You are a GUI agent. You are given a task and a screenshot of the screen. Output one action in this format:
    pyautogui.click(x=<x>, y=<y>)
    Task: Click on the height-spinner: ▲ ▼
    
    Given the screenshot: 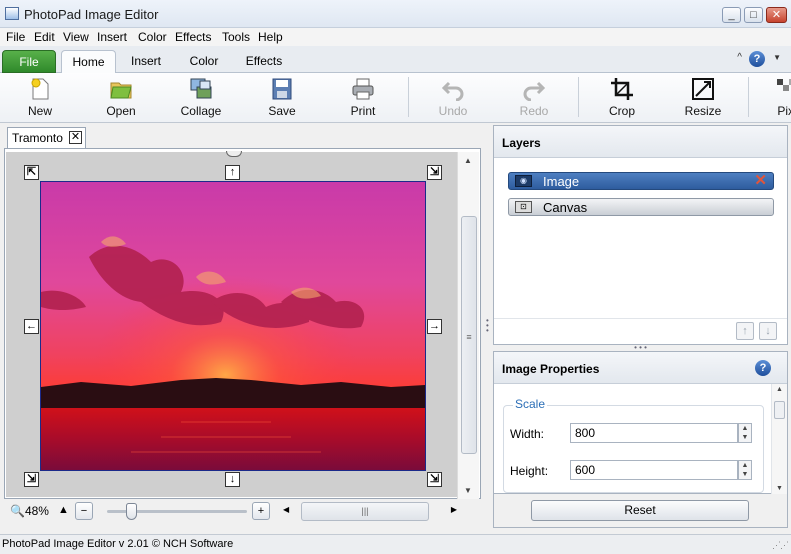 What is the action you would take?
    pyautogui.click(x=745, y=470)
    